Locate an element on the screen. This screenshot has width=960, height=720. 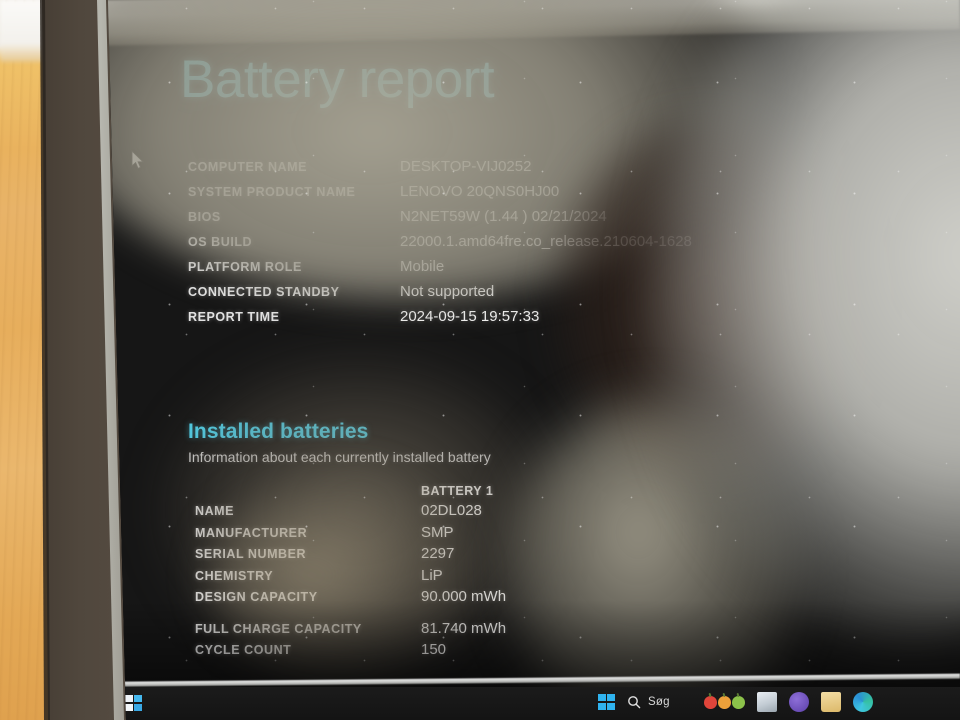
column-header-battery-1: BATTERY 1 is located at coordinates (457, 491).